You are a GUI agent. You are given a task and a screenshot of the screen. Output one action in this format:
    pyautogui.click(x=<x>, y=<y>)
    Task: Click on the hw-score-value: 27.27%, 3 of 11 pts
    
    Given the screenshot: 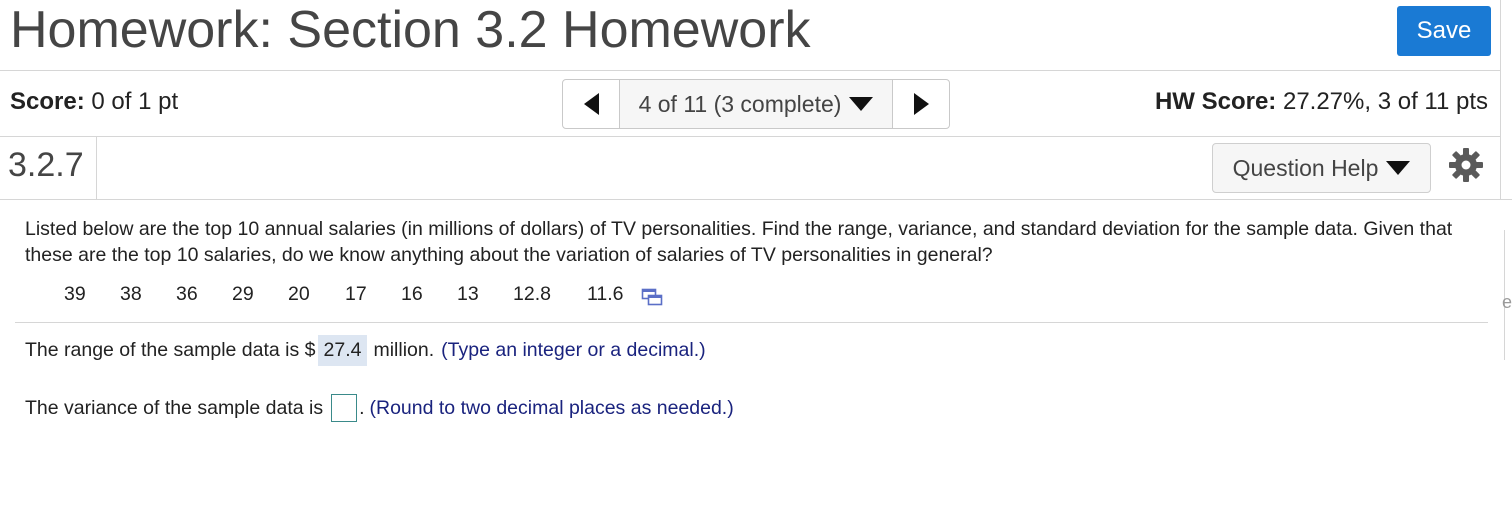 What is the action you would take?
    pyautogui.click(x=1385, y=101)
    